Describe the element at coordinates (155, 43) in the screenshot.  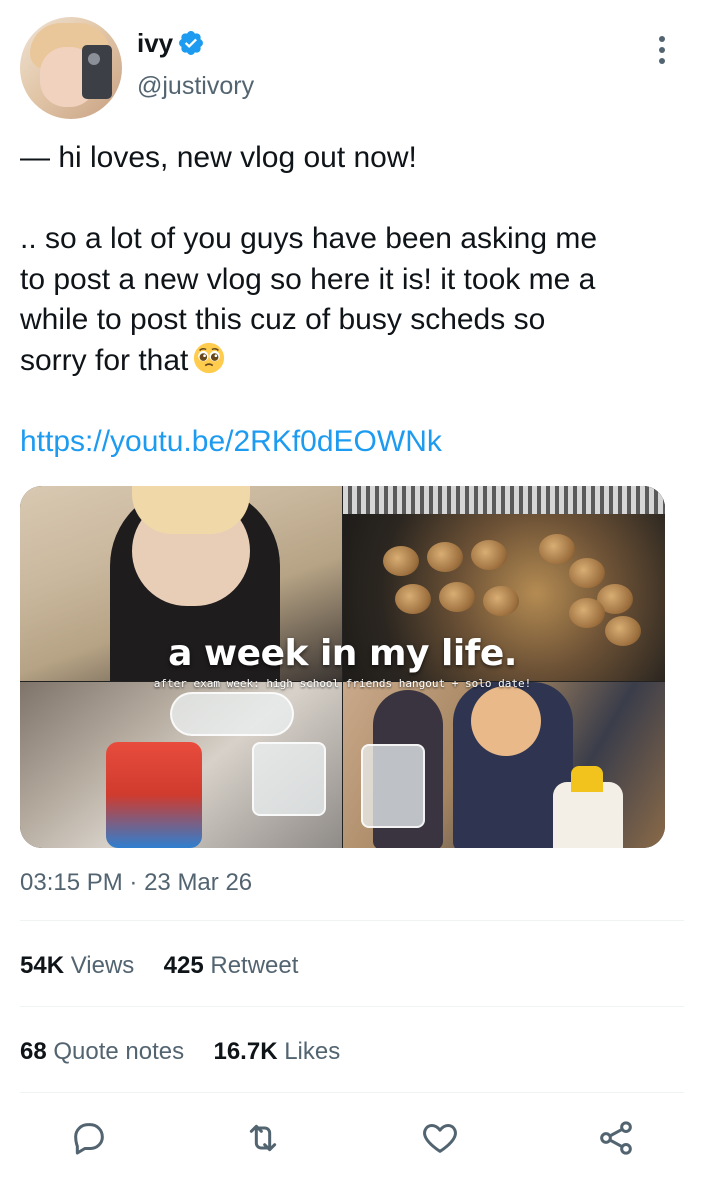
I see `display-name: ivy` at that location.